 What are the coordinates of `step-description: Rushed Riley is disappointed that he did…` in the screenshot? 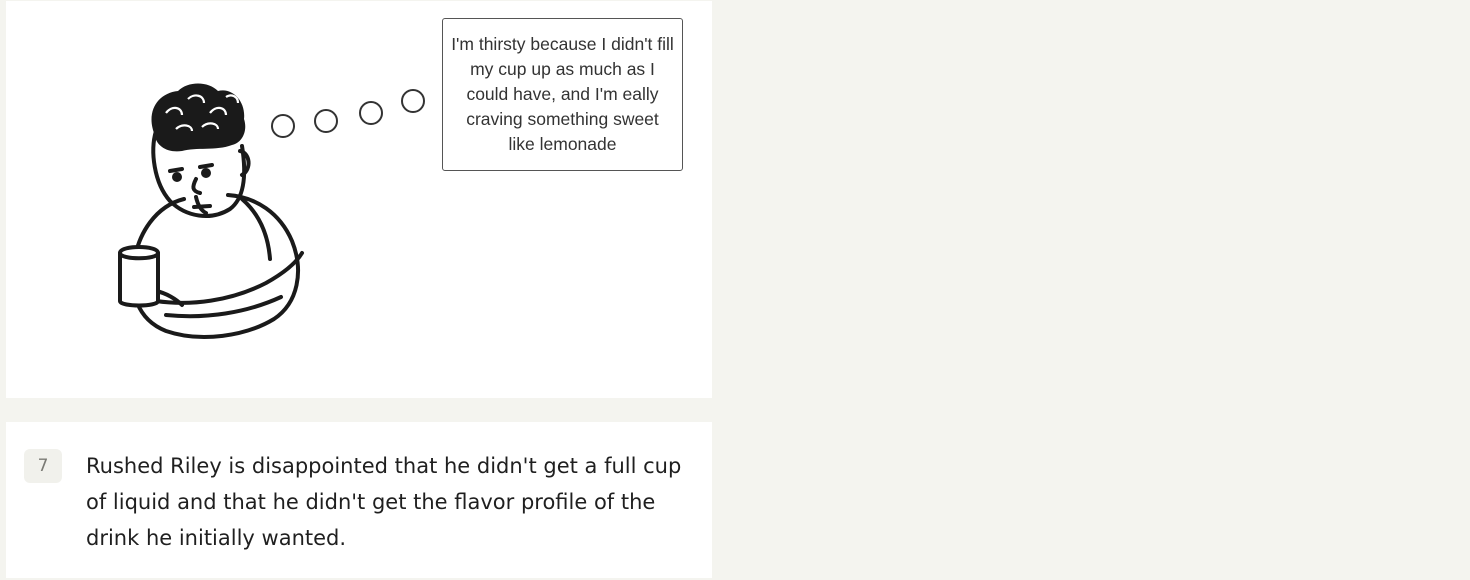 It's located at (384, 502).